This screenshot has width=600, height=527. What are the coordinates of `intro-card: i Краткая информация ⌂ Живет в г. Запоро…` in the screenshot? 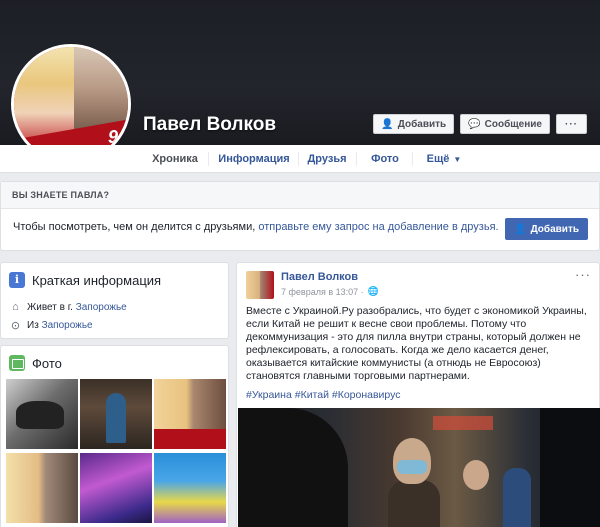 It's located at (114, 300).